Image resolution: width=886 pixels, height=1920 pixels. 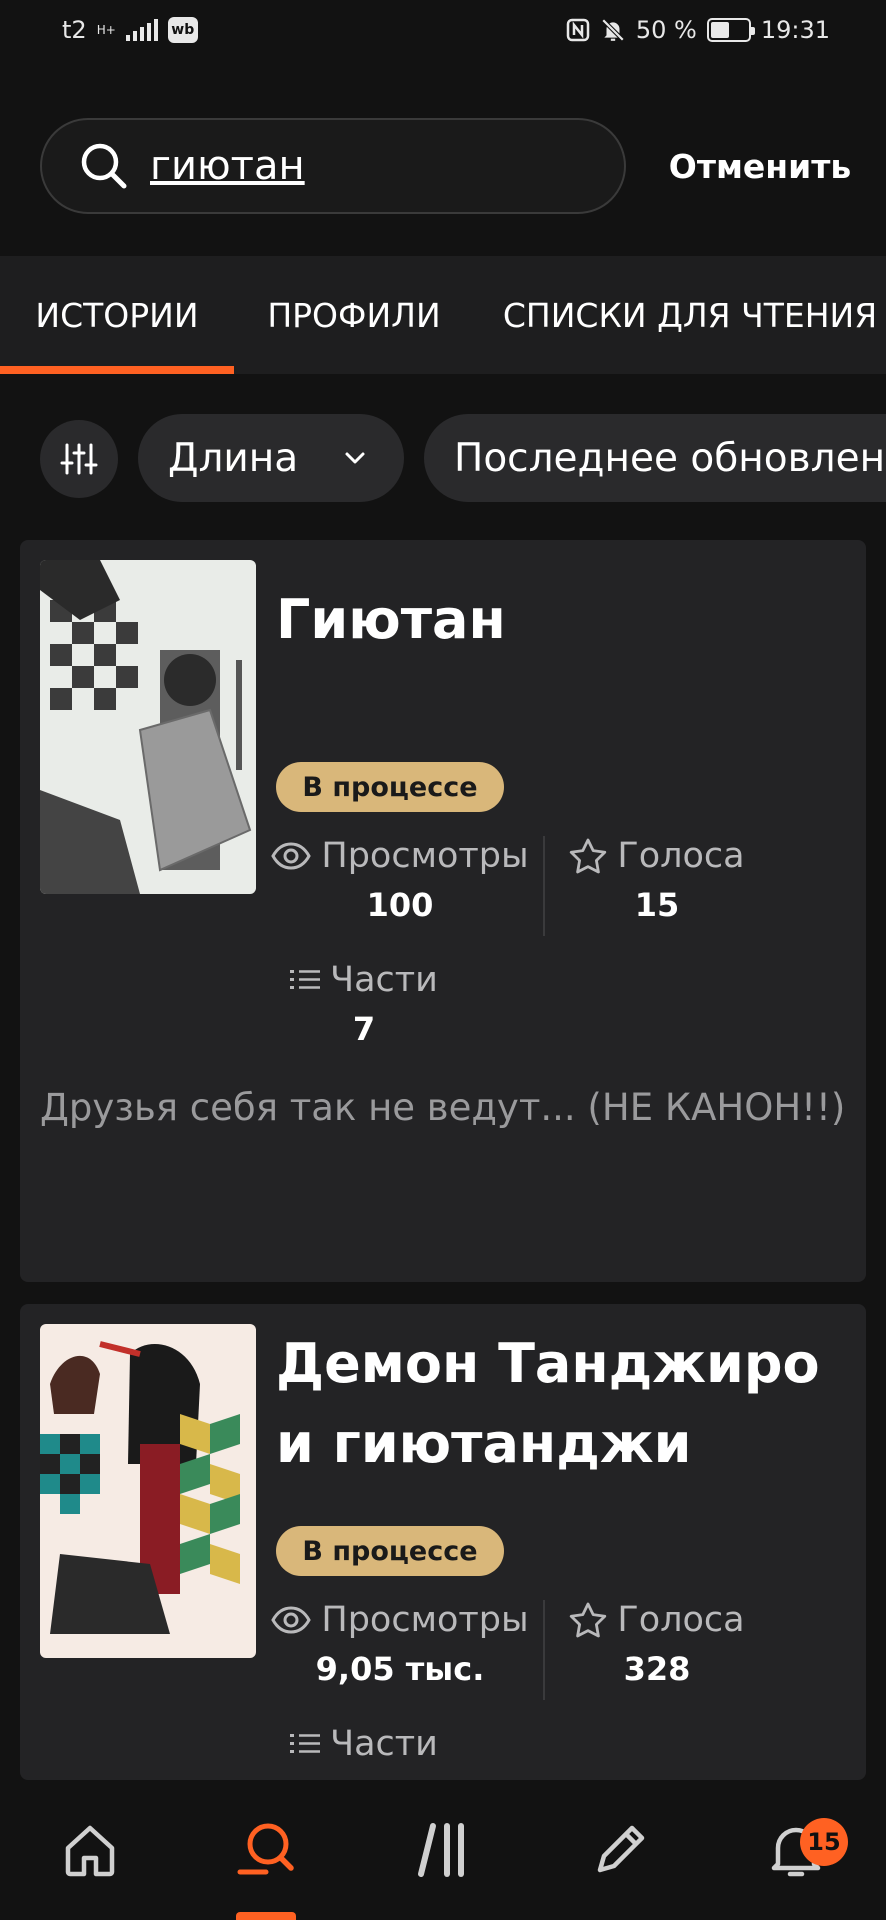 I want to click on nav-home, so click(x=90, y=1850).